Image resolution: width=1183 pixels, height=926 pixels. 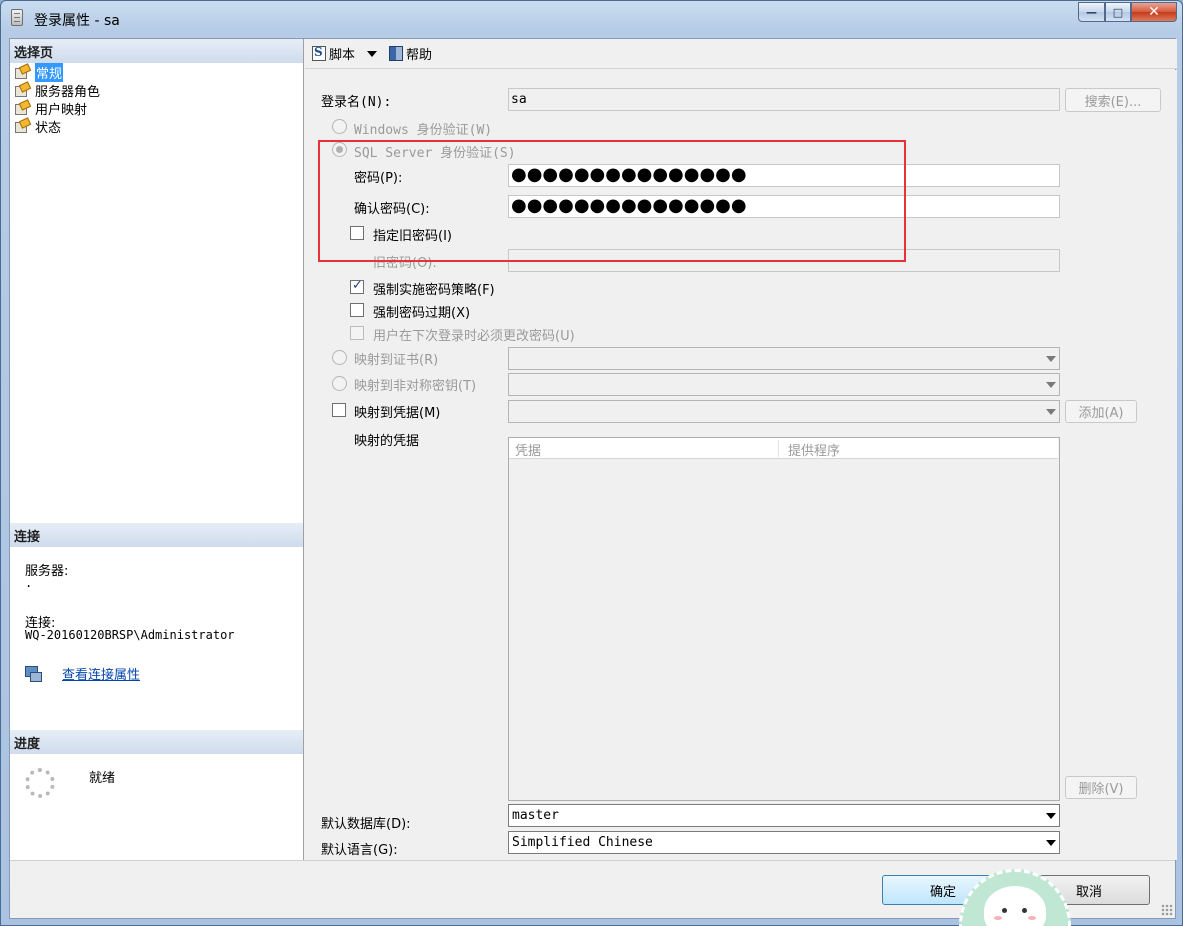 What do you see at coordinates (612, 201) in the screenshot?
I see `annotation-highlight-box` at bounding box center [612, 201].